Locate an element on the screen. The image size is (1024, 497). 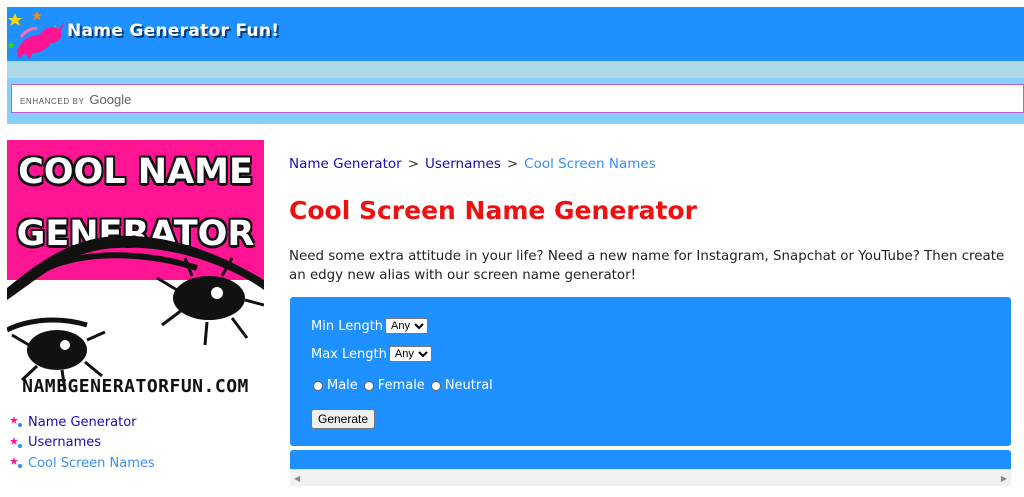
unicorn-logo-icon is located at coordinates (37, 34).